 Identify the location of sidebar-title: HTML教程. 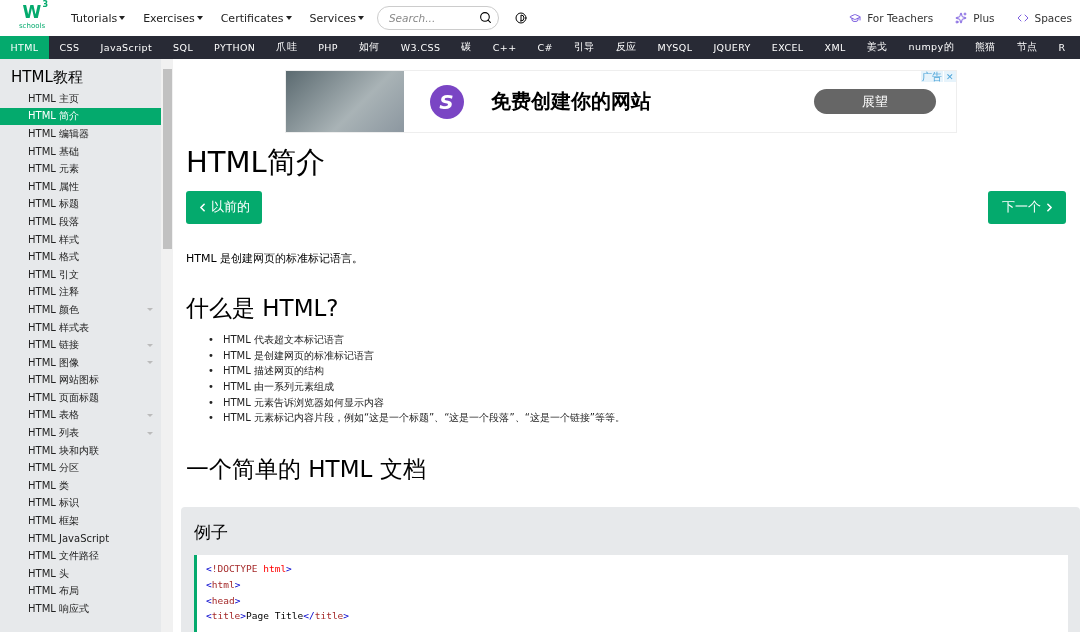
(47, 77).